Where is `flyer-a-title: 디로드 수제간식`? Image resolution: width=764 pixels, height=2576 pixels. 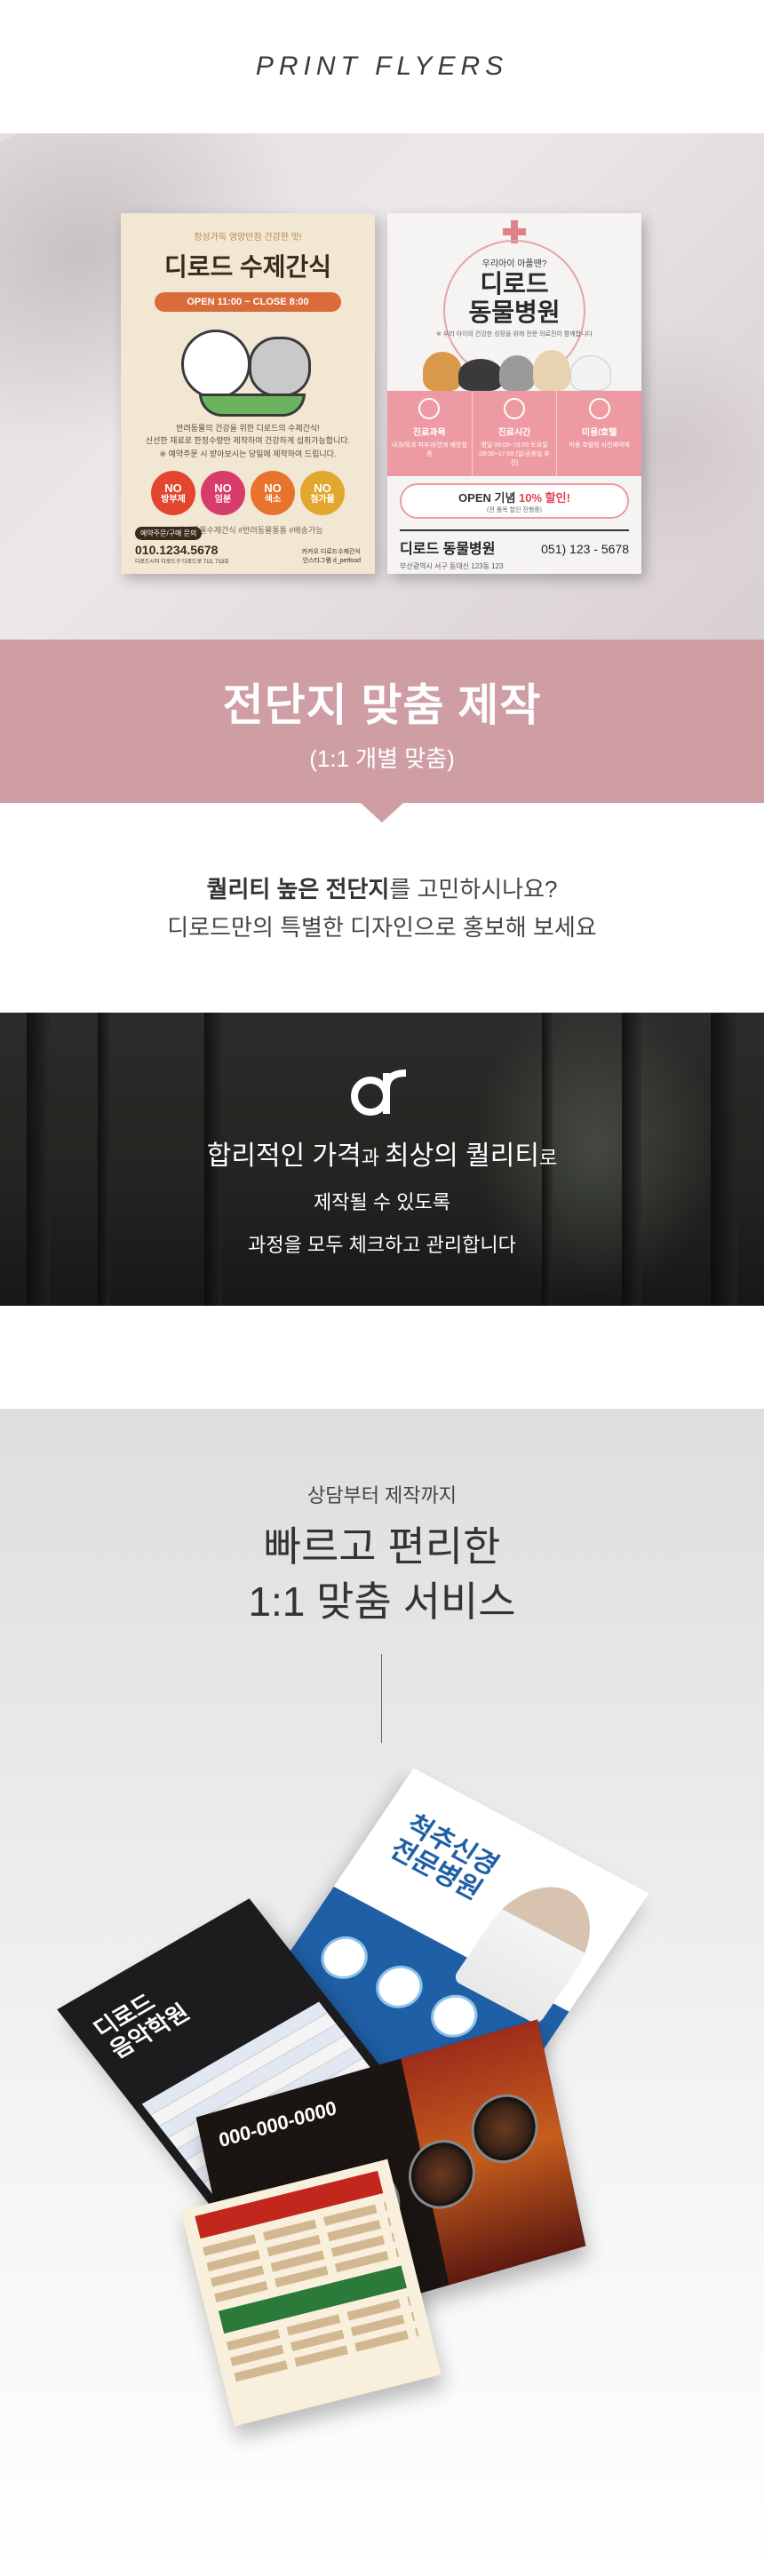
flyer-a-title: 디로드 수제간식 is located at coordinates (247, 267).